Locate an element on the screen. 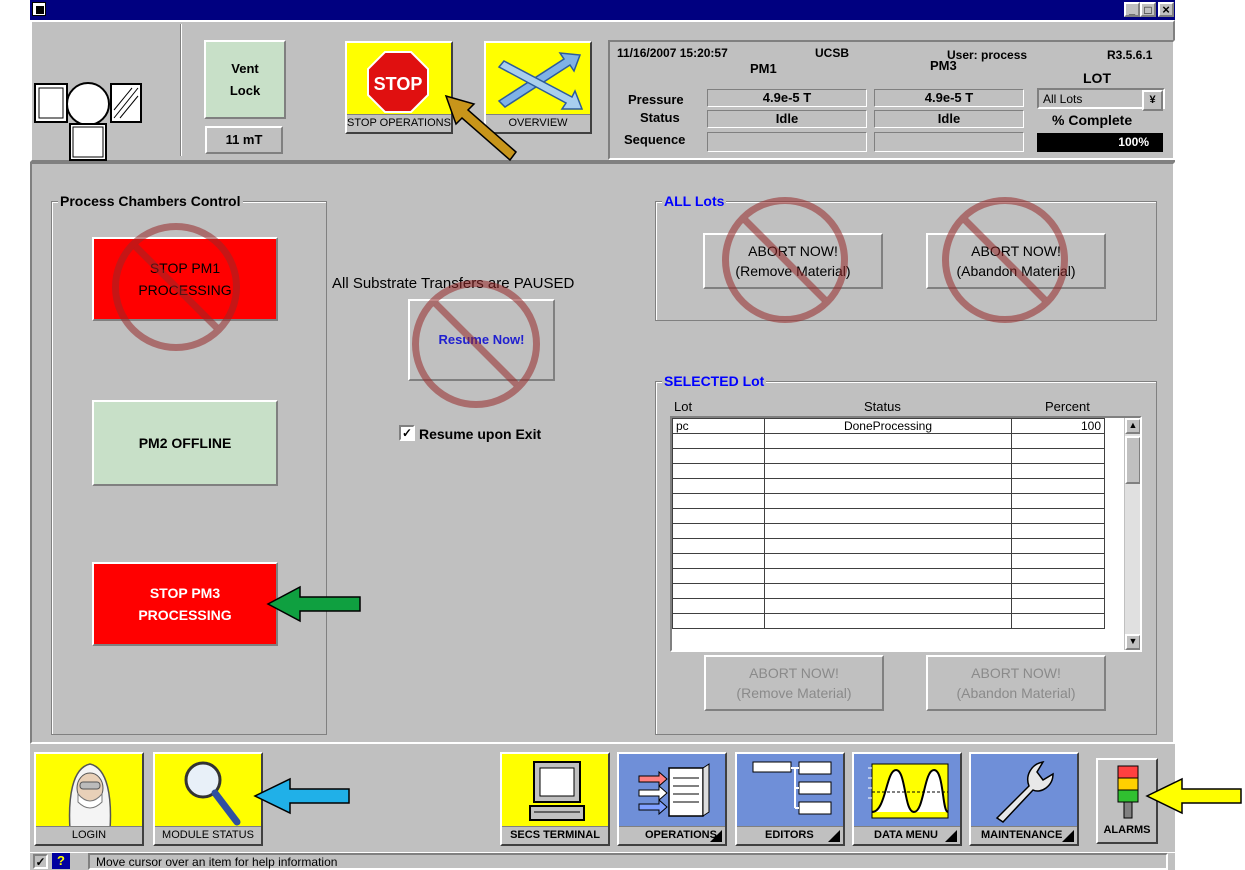 Image resolution: width=1245 pixels, height=870 pixels. lots-table: pc DoneProcessing 100 ▲ ▼ is located at coordinates (906, 534).